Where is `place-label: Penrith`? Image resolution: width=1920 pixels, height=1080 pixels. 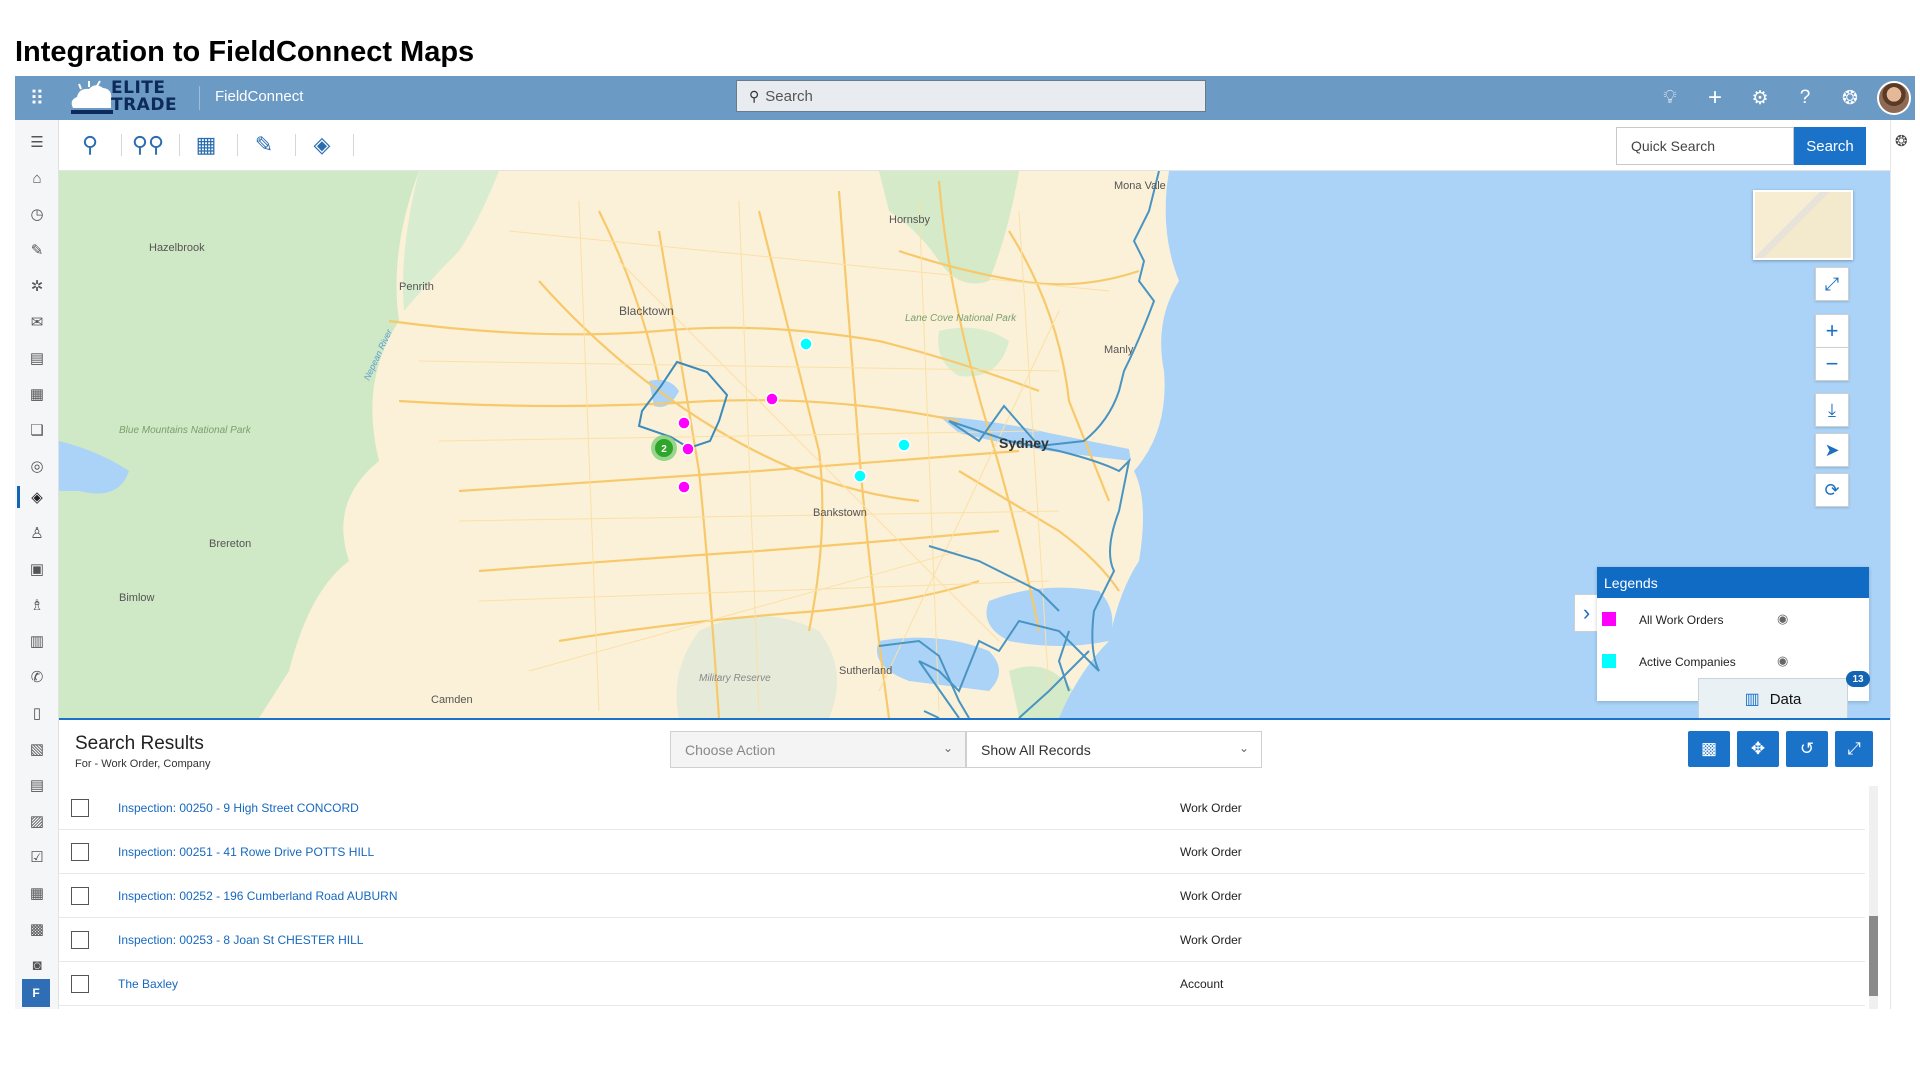 place-label: Penrith is located at coordinates (416, 287).